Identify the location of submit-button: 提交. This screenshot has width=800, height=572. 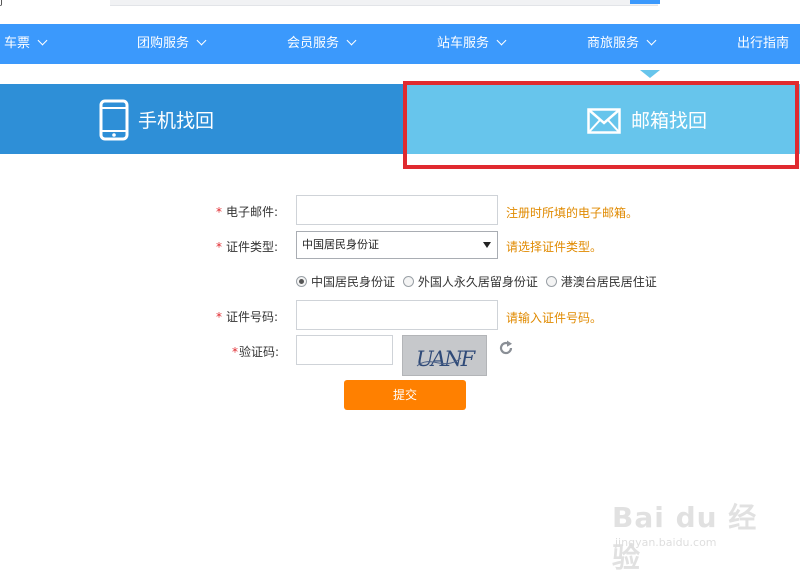
(405, 395).